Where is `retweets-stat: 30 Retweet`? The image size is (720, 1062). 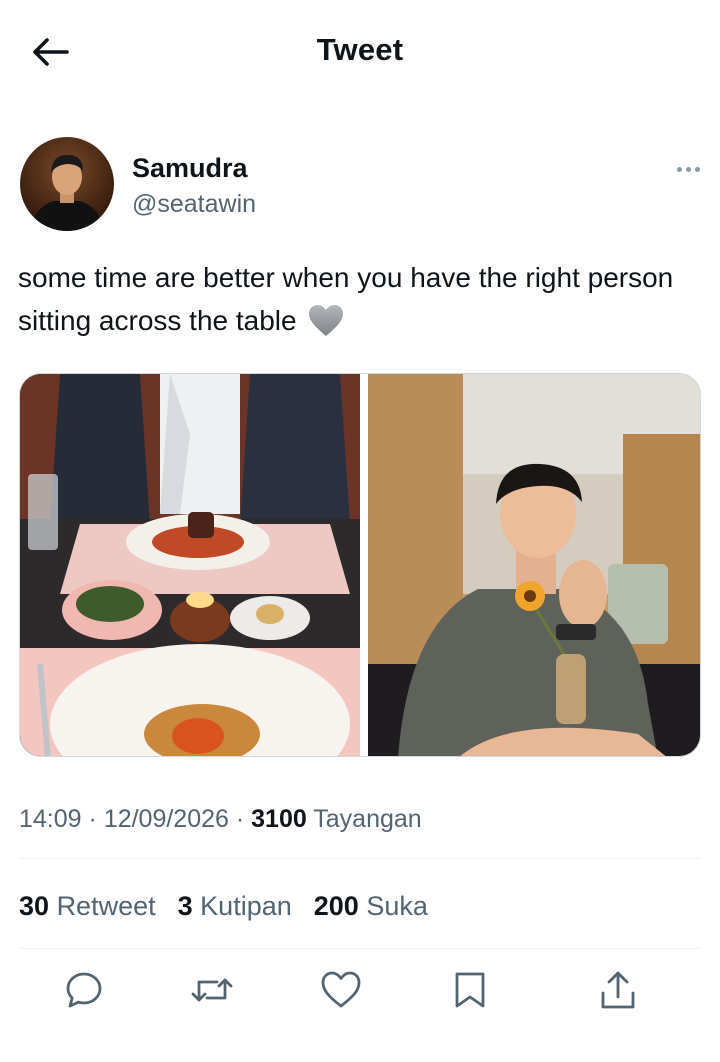 retweets-stat: 30 Retweet is located at coordinates (87, 906).